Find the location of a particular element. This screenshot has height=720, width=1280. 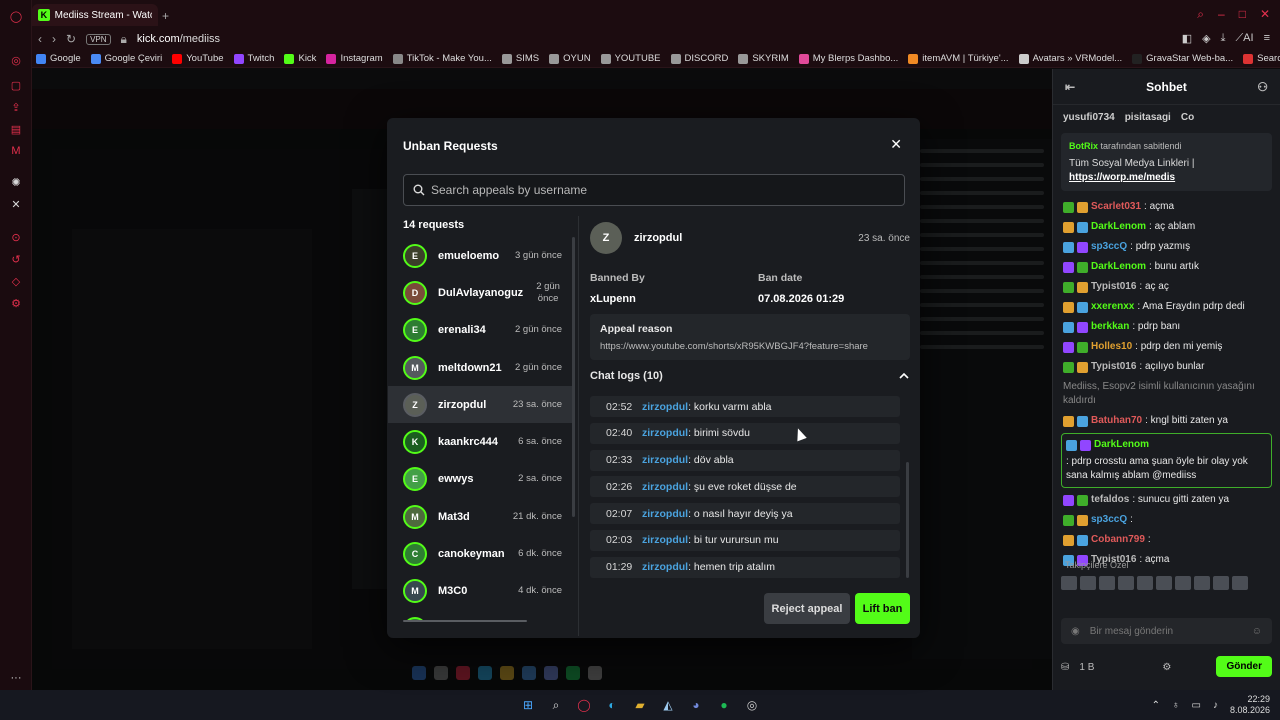

search-input is located at coordinates (661, 190).